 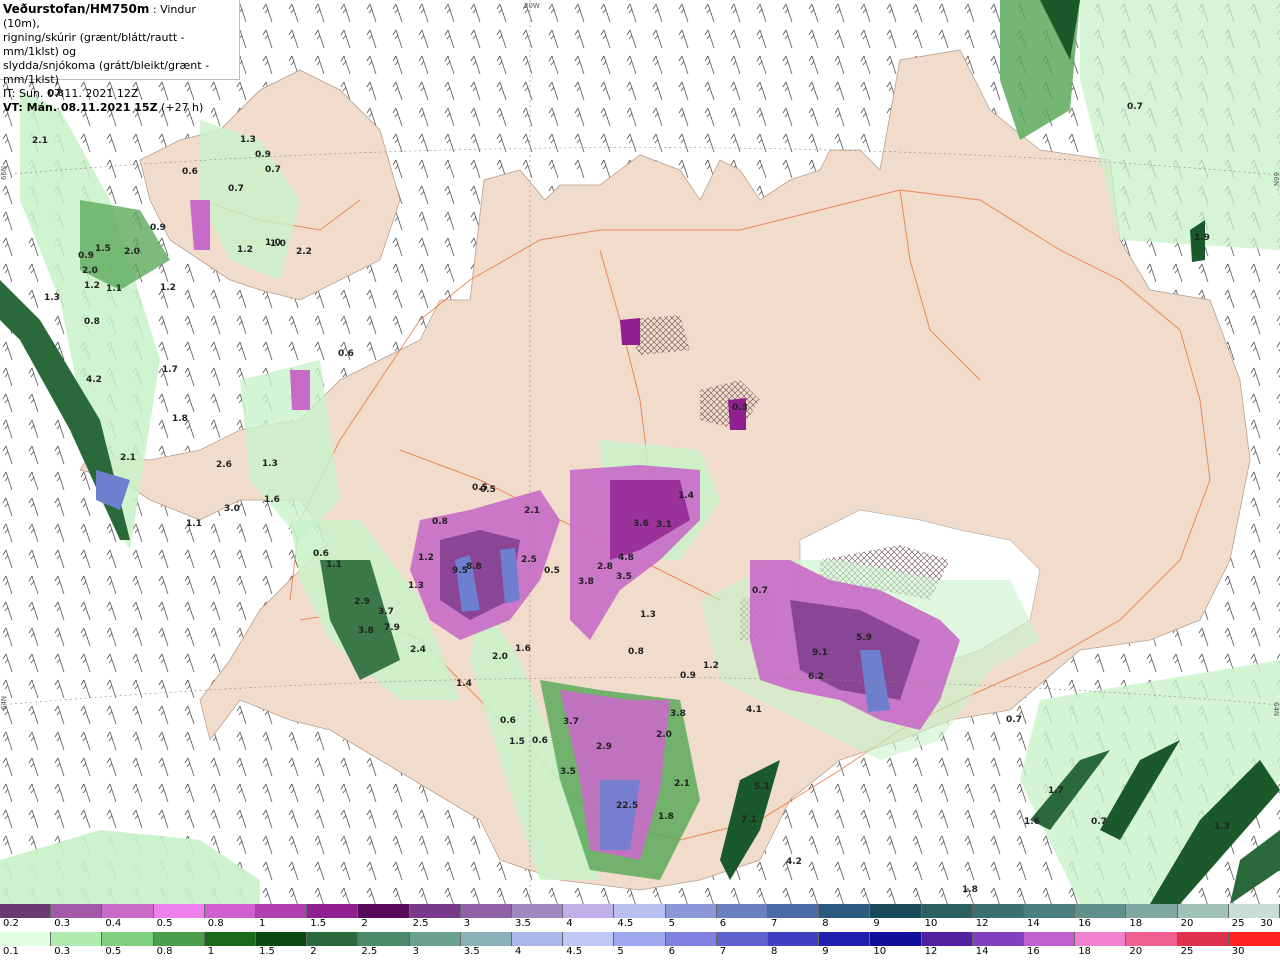 I want to click on legend-label: 3.5, so click(x=523, y=923).